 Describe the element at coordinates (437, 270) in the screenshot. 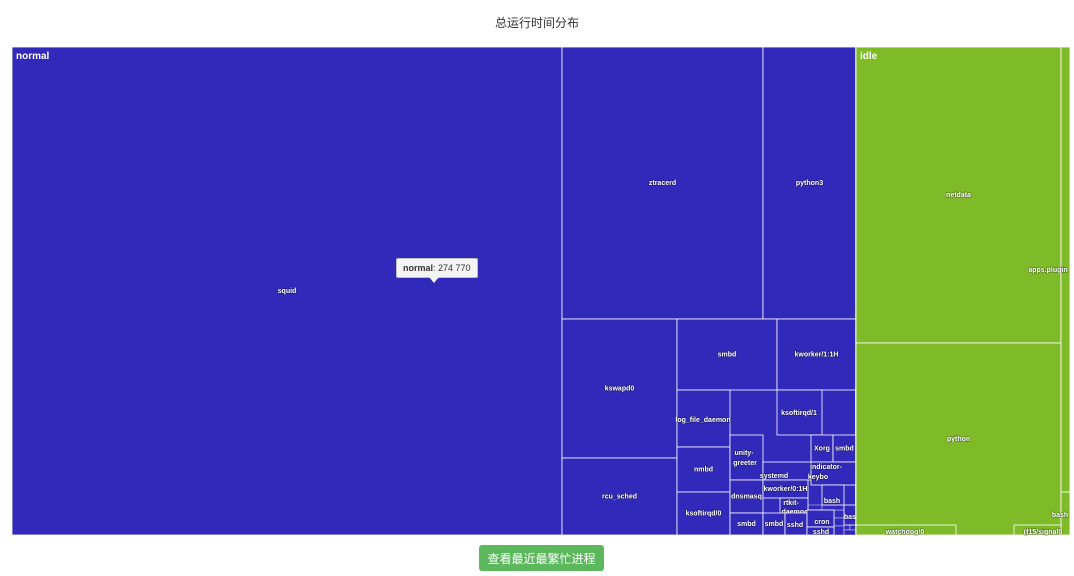

I see `chart-tooltip: normal: 274 770` at that location.